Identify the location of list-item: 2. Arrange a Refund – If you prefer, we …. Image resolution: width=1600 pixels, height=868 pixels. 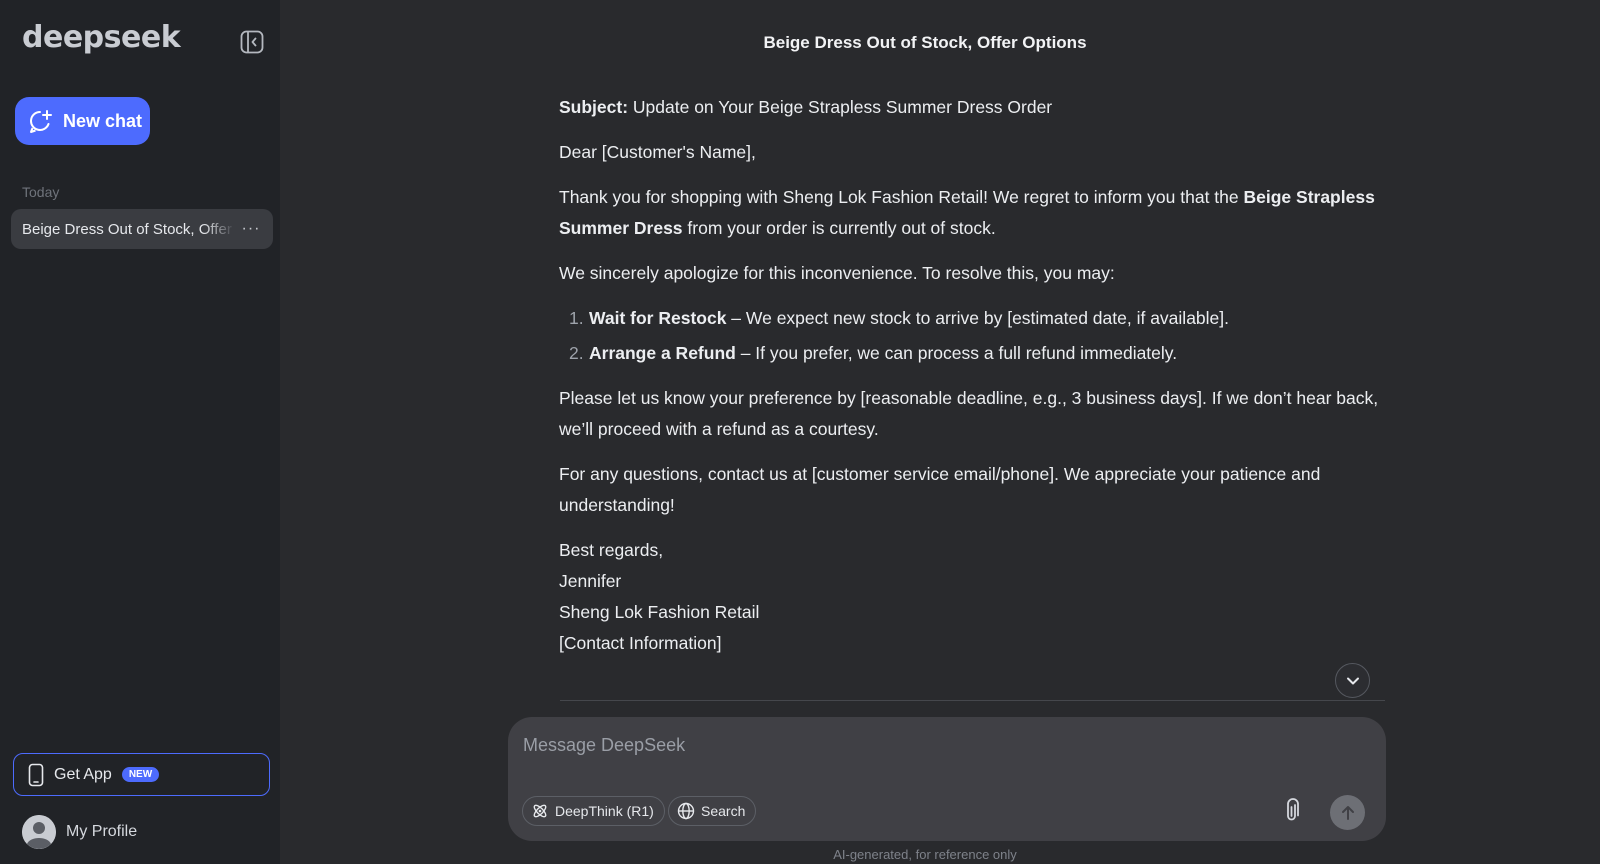
(979, 353).